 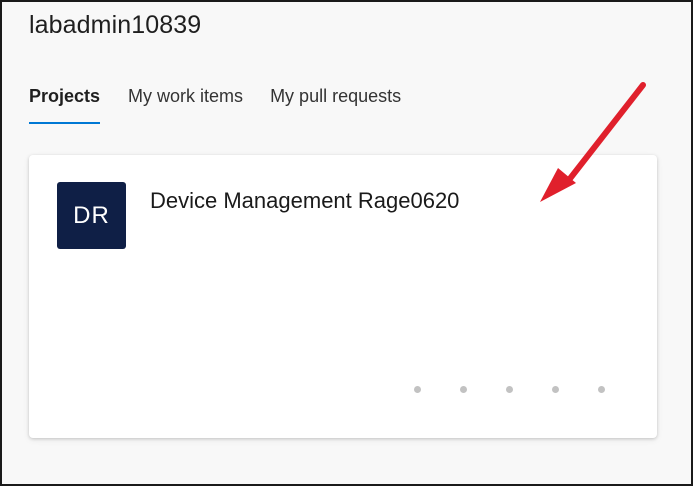 What do you see at coordinates (304, 201) in the screenshot?
I see `project-name-link: Device Management Rage0620` at bounding box center [304, 201].